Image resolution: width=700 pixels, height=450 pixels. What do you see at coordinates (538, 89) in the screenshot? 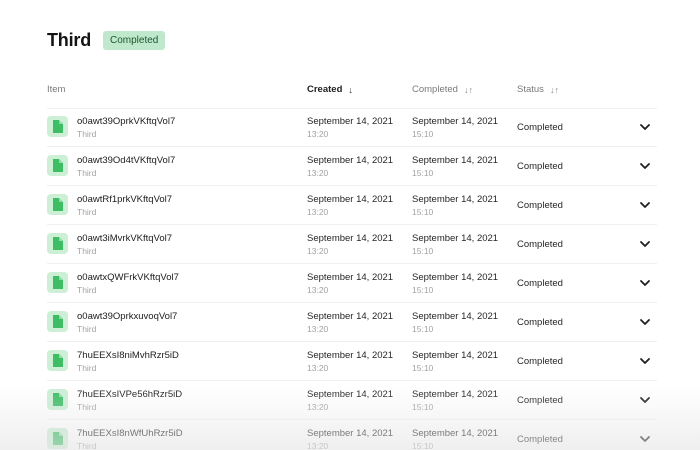
I see `column-header-status: Status ↓↑` at bounding box center [538, 89].